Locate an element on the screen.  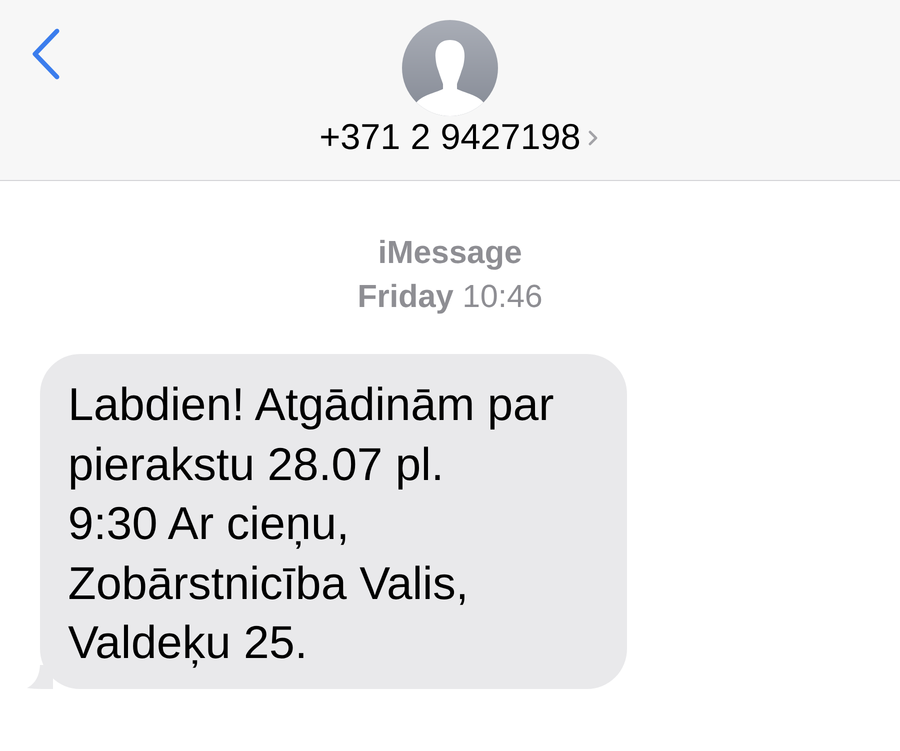
message-timestamp: Friday 10:46 is located at coordinates (450, 296).